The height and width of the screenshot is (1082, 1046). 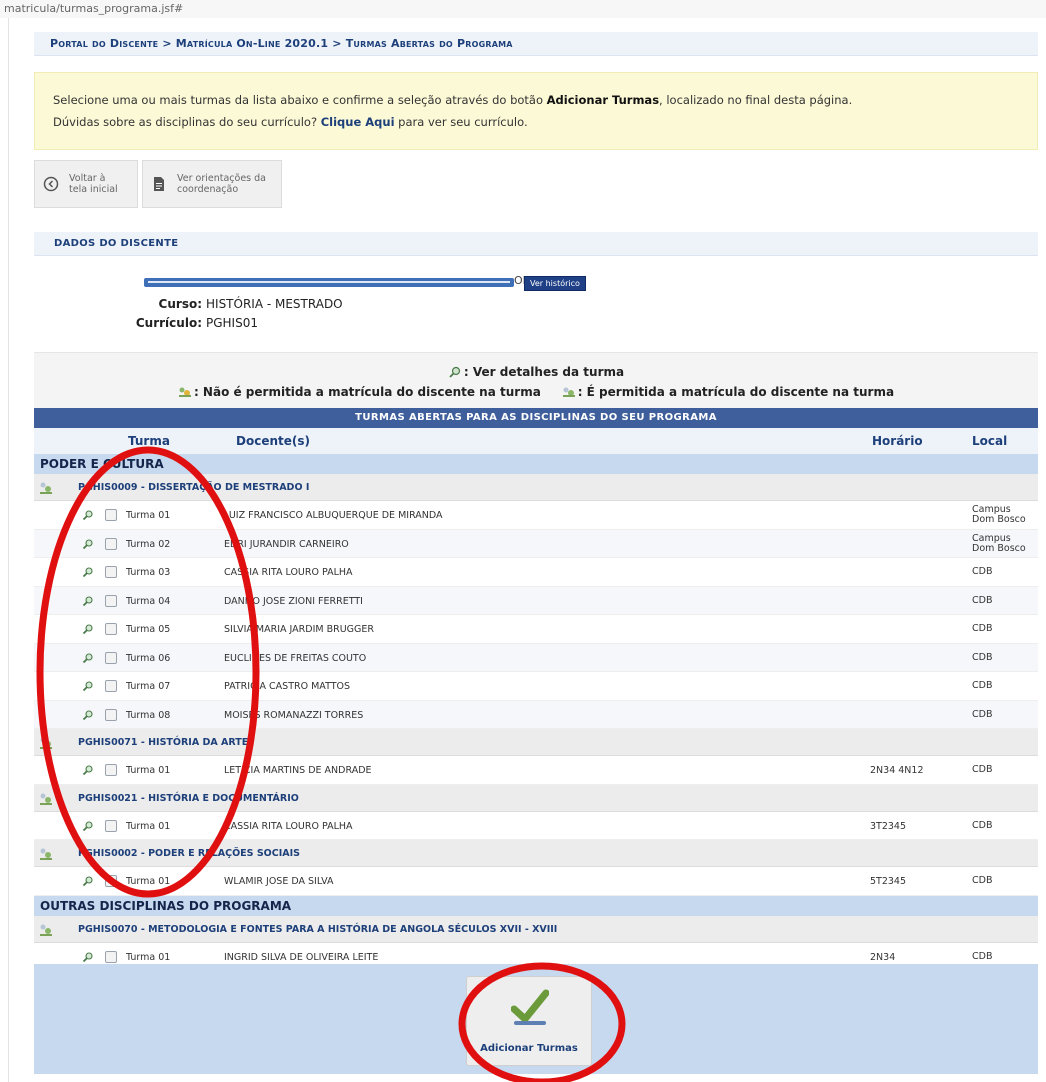 I want to click on table-footer: Adicionar Turmas, so click(x=536, y=1019).